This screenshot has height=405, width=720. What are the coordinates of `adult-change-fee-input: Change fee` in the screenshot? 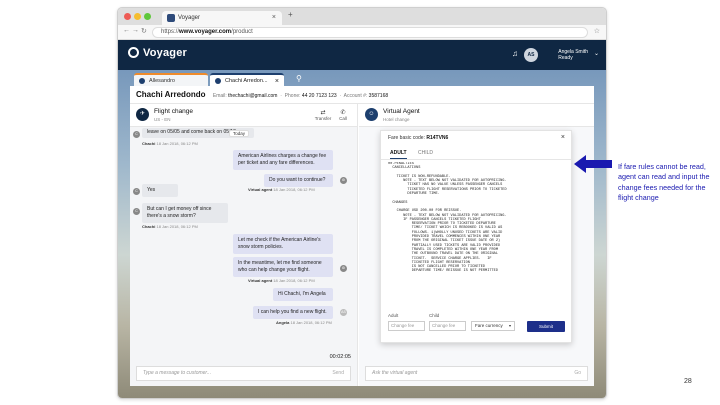 It's located at (406, 326).